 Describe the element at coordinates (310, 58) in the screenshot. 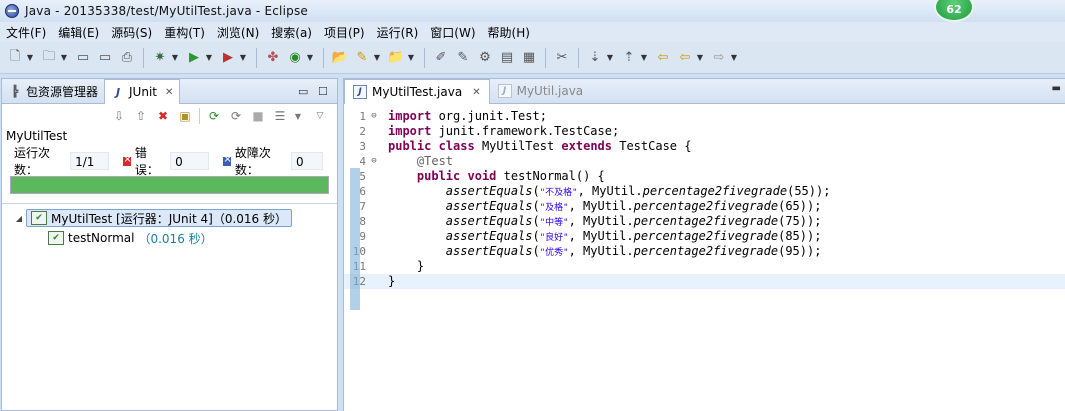

I see `new-class-dropdown-icon: ▼` at that location.